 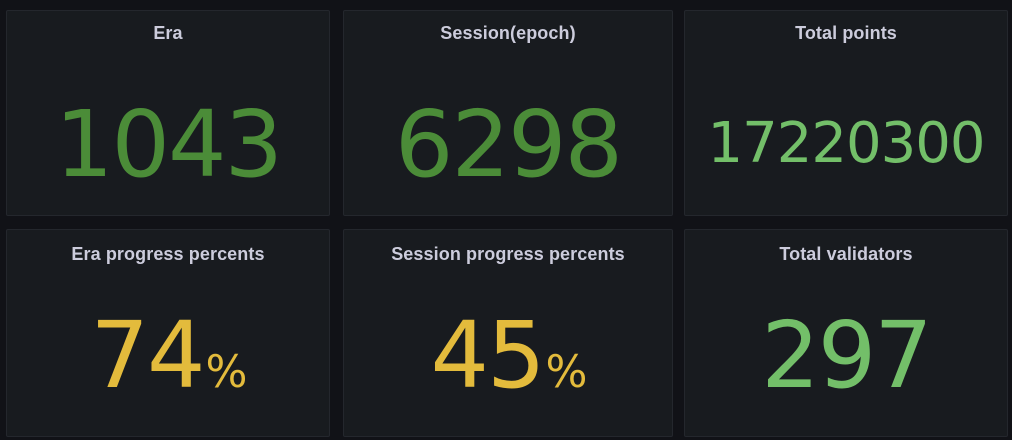 What do you see at coordinates (846, 33) in the screenshot?
I see `panel-title: Total points` at bounding box center [846, 33].